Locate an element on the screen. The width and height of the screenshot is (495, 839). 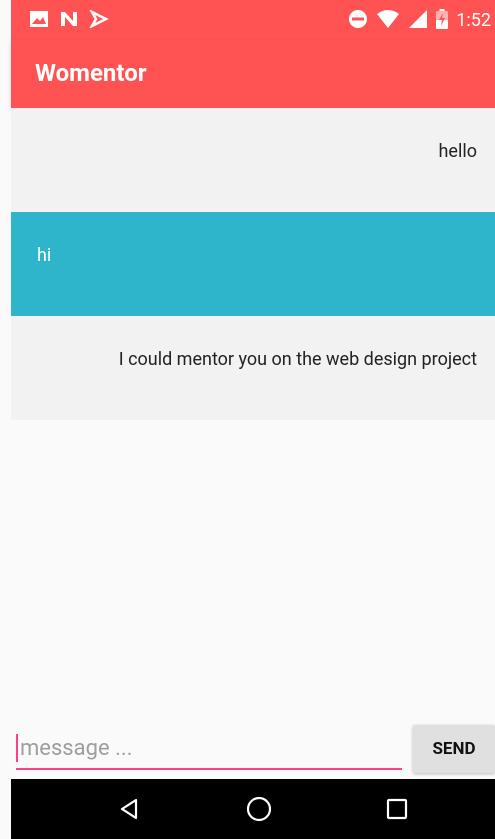
message-text: hi is located at coordinates (44, 255).